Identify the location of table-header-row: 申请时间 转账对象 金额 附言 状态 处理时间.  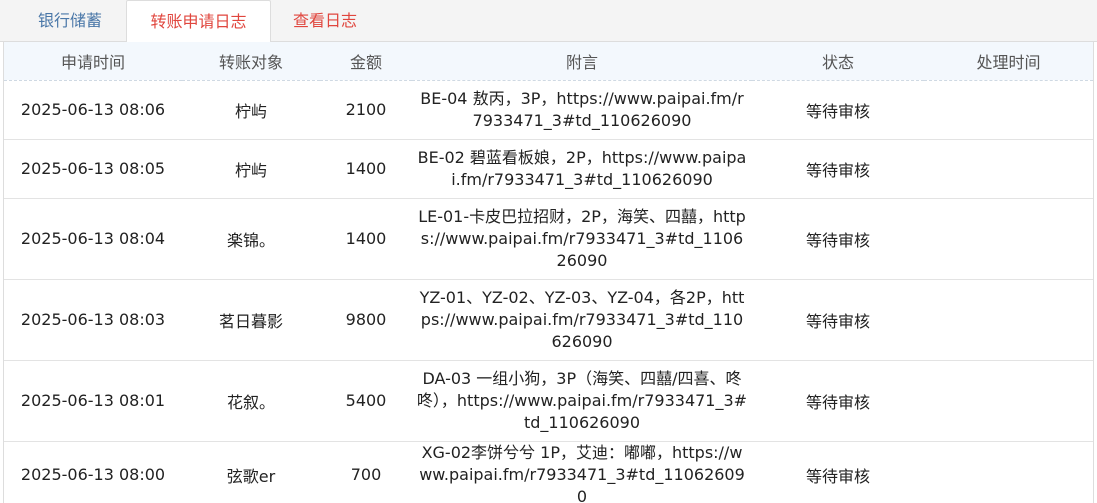
(548, 61).